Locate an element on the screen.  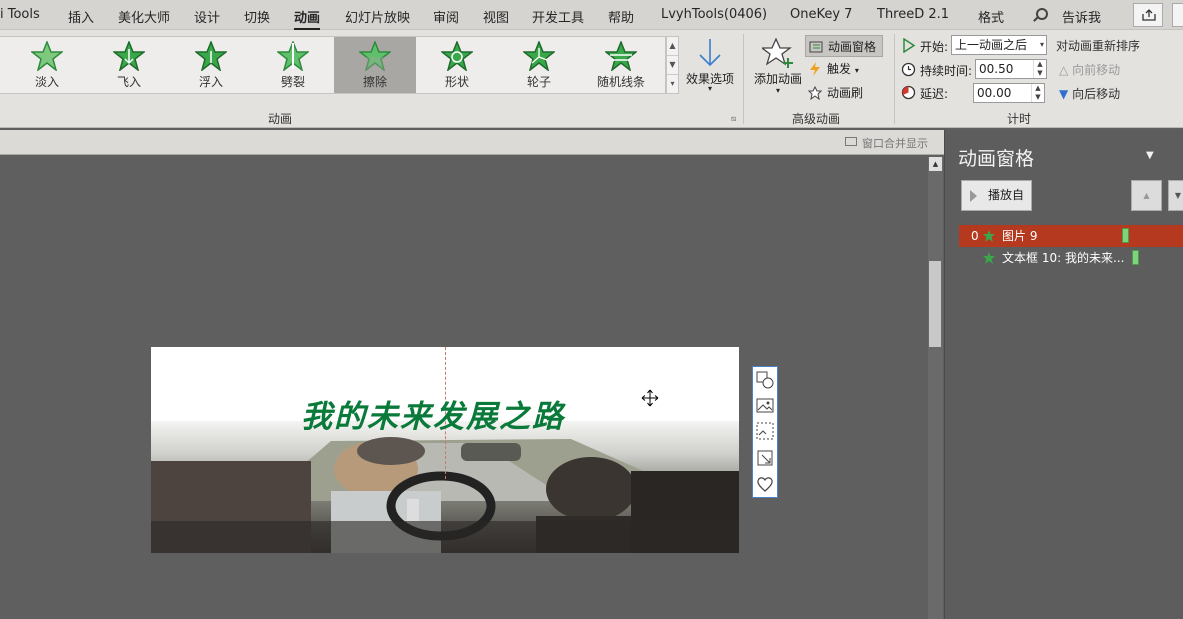
pane-options-icon: ▼ is located at coordinates (1150, 155).